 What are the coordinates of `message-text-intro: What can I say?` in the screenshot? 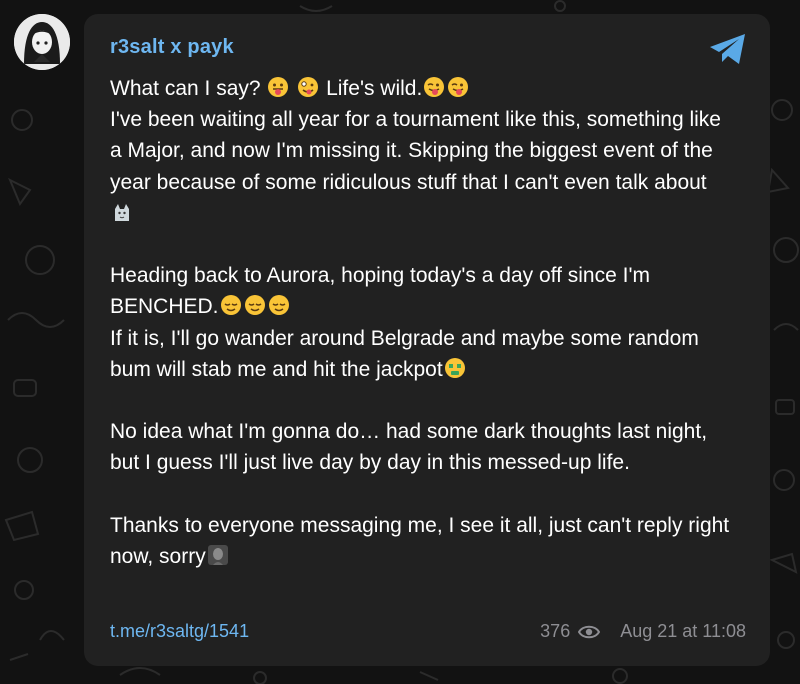 It's located at (188, 88).